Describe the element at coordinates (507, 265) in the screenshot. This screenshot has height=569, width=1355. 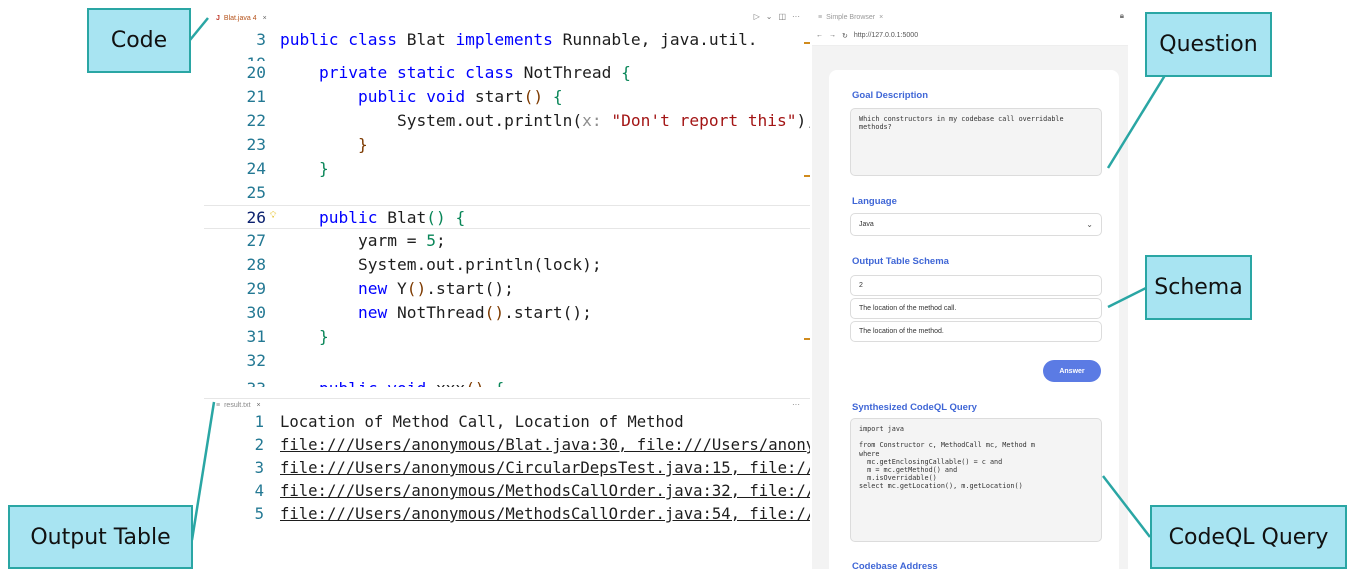
I see `code-line: 28 System.out.println(lock);` at that location.